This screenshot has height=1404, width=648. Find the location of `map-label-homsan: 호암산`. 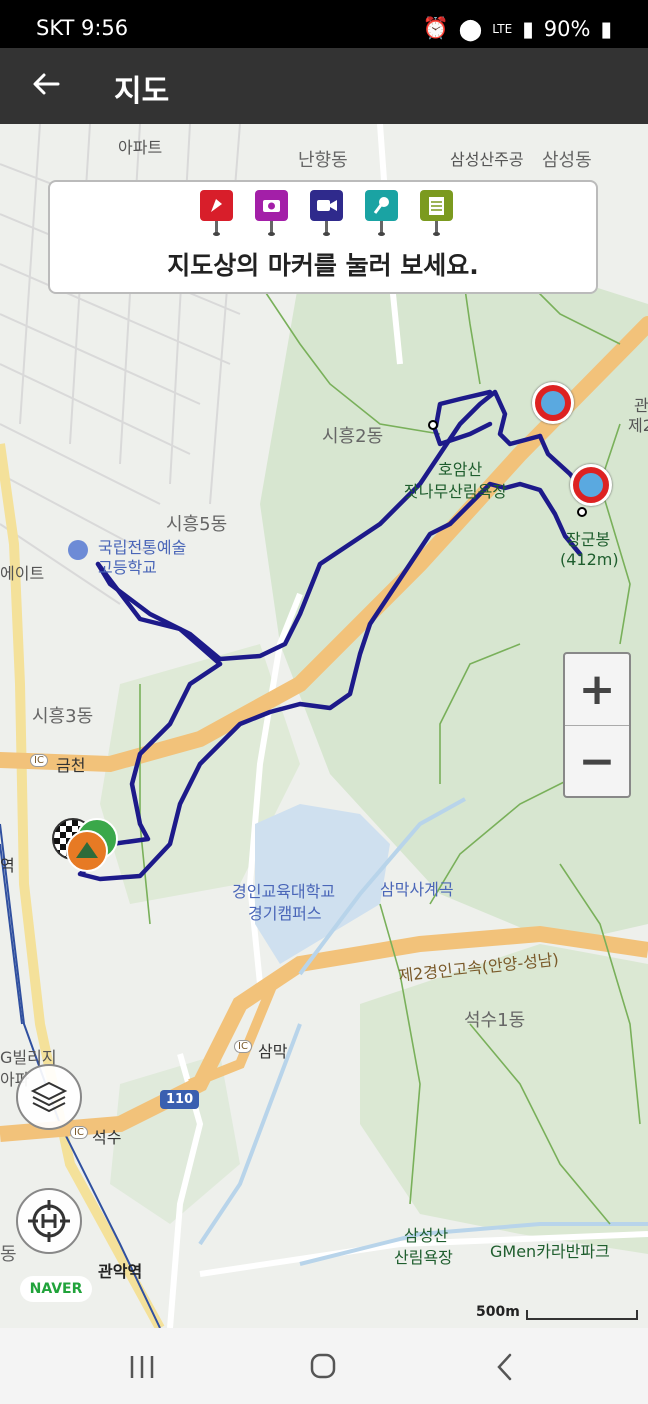

map-label-homsan: 호암산 is located at coordinates (460, 469).